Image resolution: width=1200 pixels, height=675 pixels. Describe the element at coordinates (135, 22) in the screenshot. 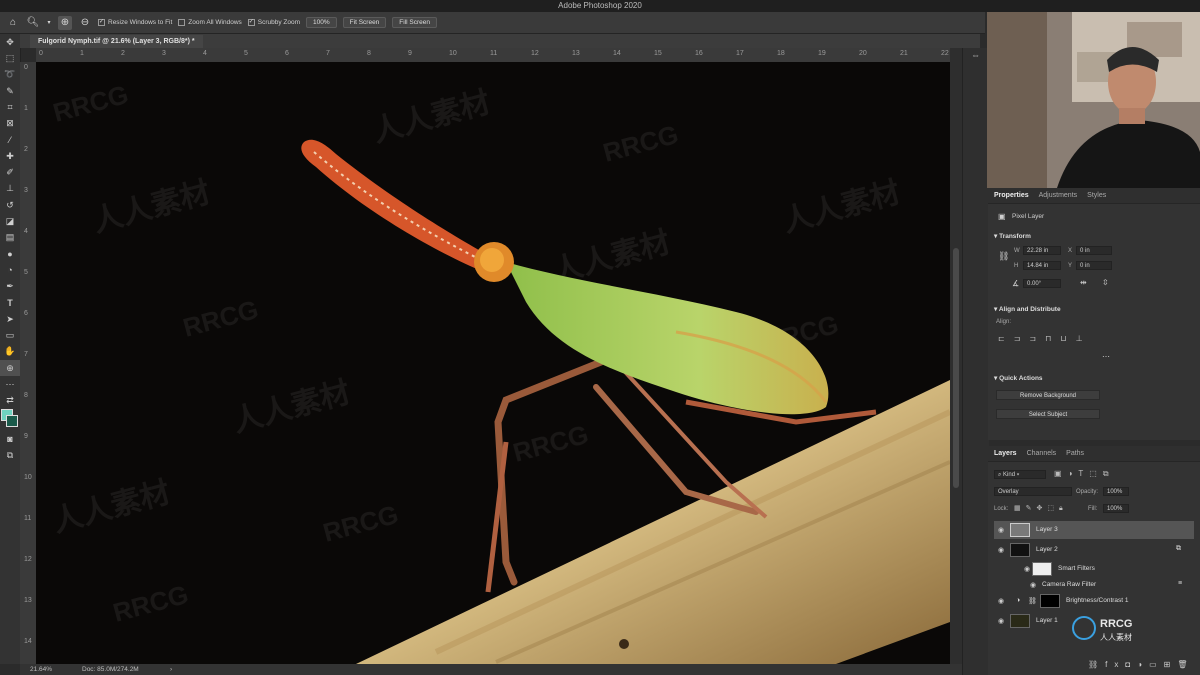

I see `resize-windows-checkbox: ✓ Resize Windows to Fit` at that location.